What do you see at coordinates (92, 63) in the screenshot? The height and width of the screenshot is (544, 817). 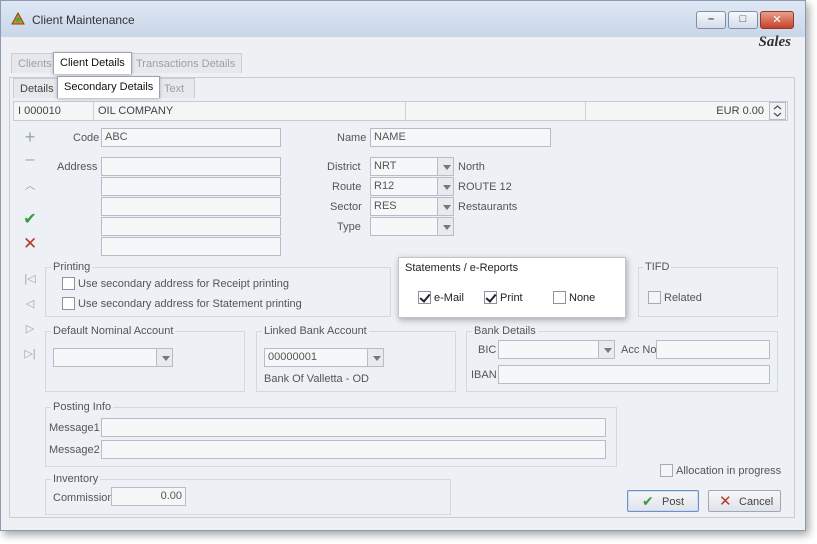 I see `tab-client-details: Client Details` at bounding box center [92, 63].